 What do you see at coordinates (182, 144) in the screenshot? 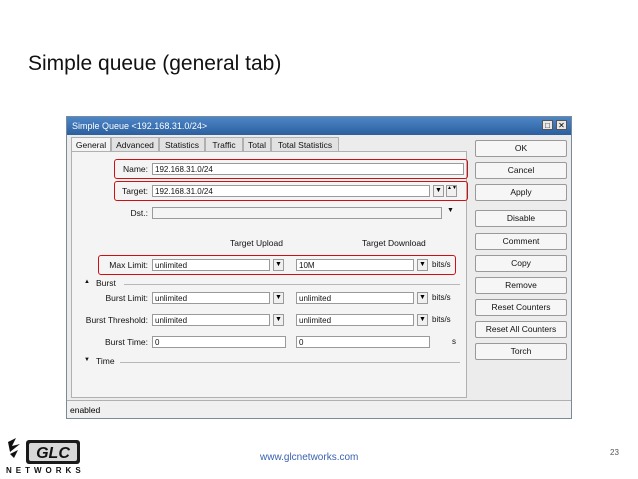
I see `tab-statistics: Statistics` at bounding box center [182, 144].